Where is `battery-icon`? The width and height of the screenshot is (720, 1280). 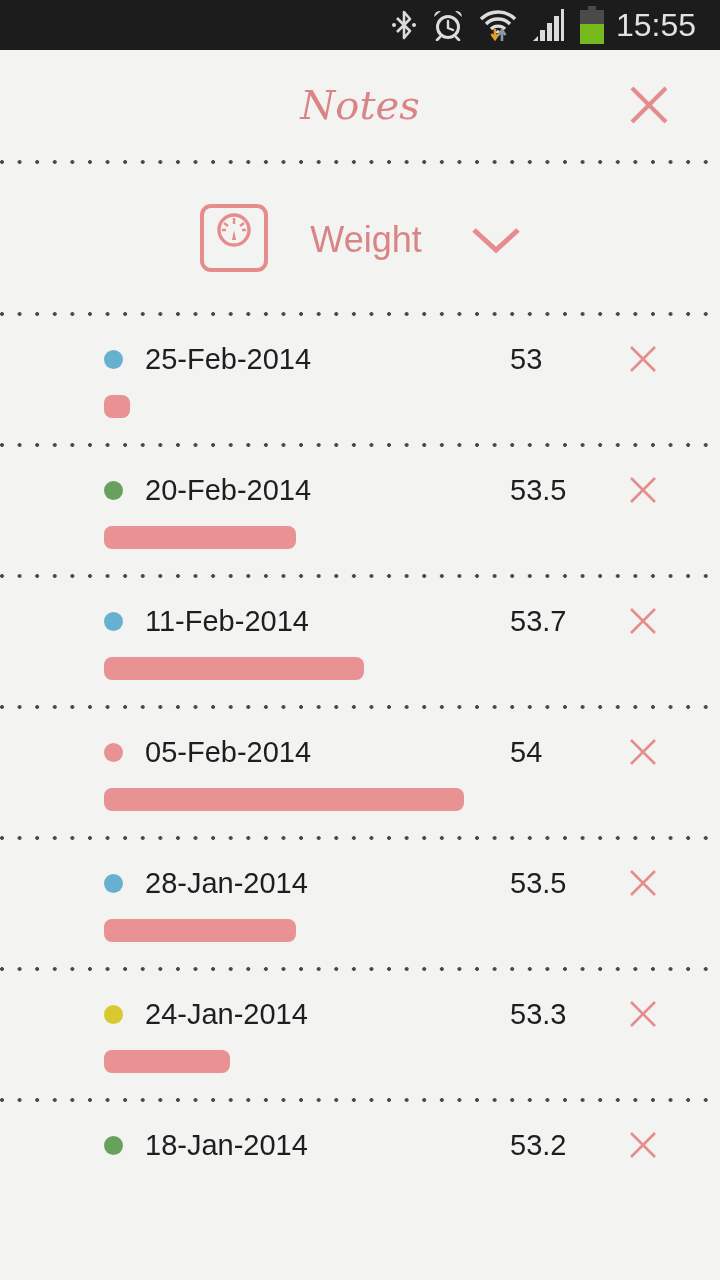 battery-icon is located at coordinates (591, 25).